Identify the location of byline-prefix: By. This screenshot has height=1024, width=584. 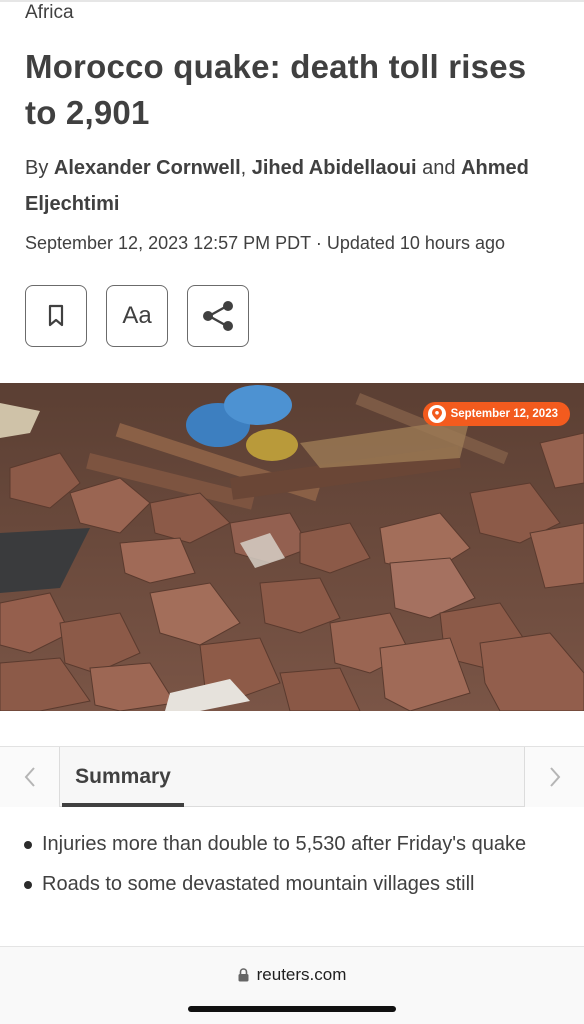
(37, 168).